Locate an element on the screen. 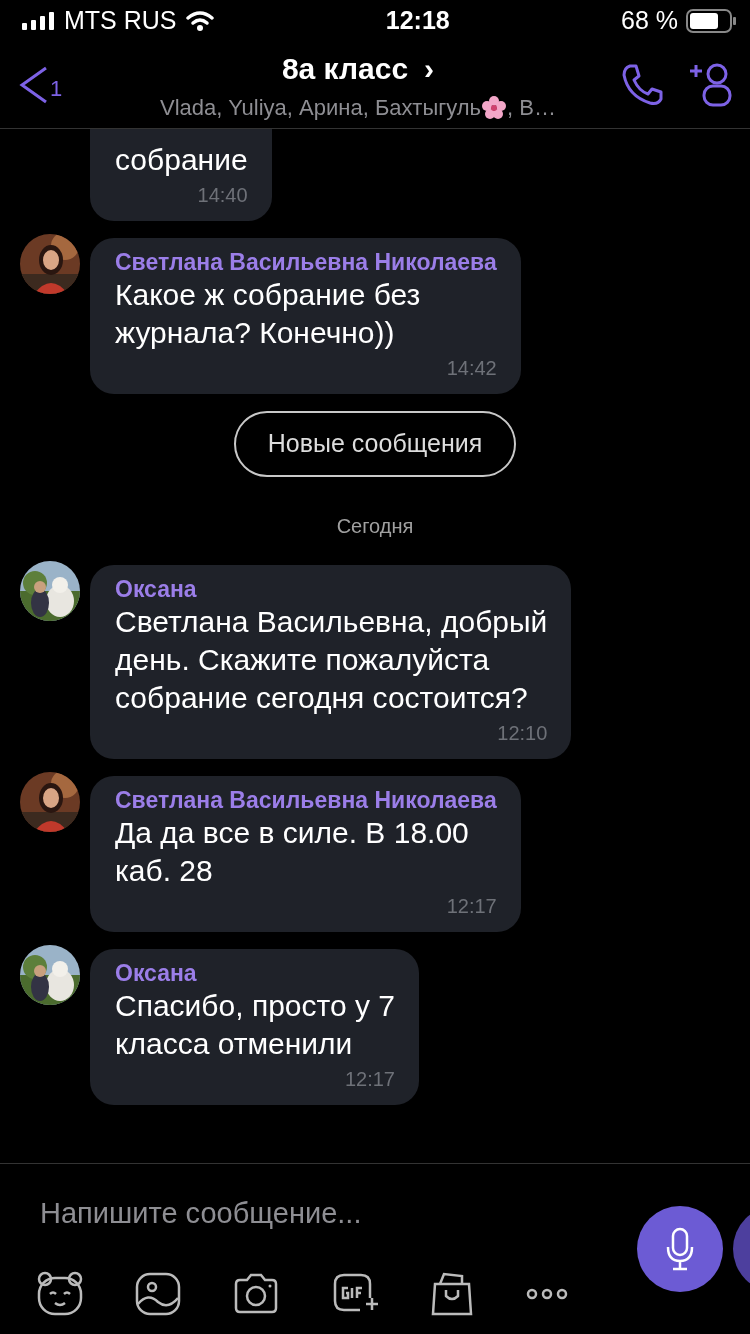 The image size is (750, 1334). more-button is located at coordinates (547, 1293).